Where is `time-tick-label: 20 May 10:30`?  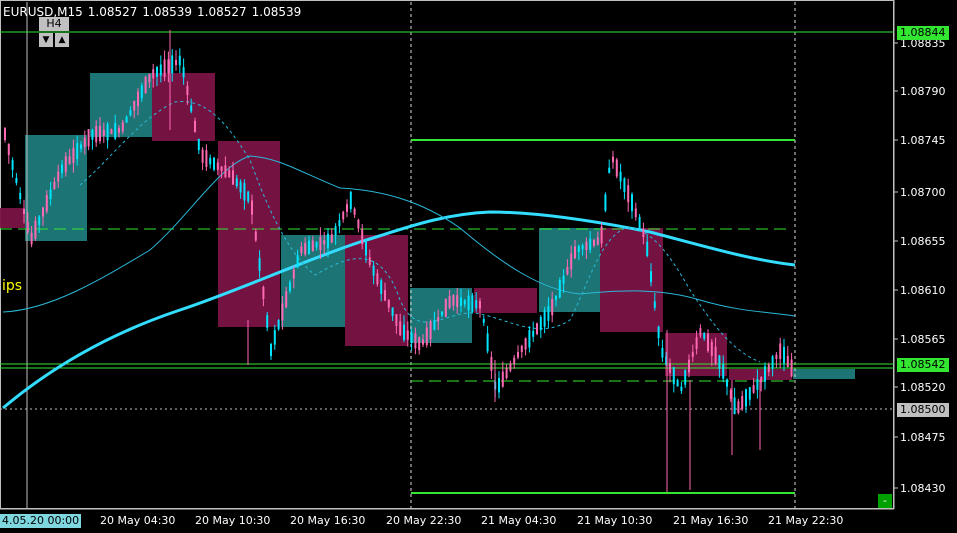 time-tick-label: 20 May 10:30 is located at coordinates (233, 520).